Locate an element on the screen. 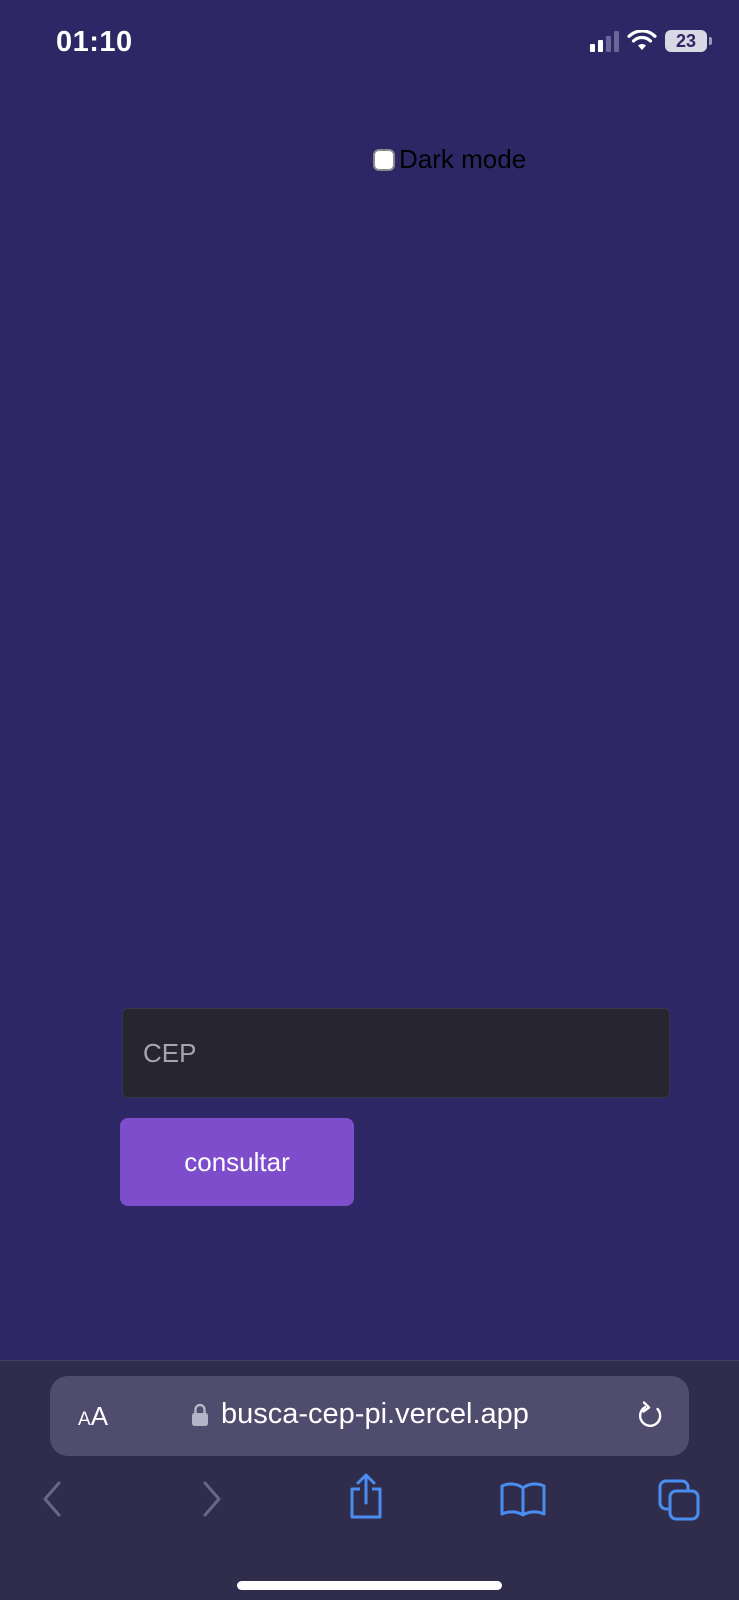 This screenshot has height=1600, width=739. forward-icon is located at coordinates (212, 1499).